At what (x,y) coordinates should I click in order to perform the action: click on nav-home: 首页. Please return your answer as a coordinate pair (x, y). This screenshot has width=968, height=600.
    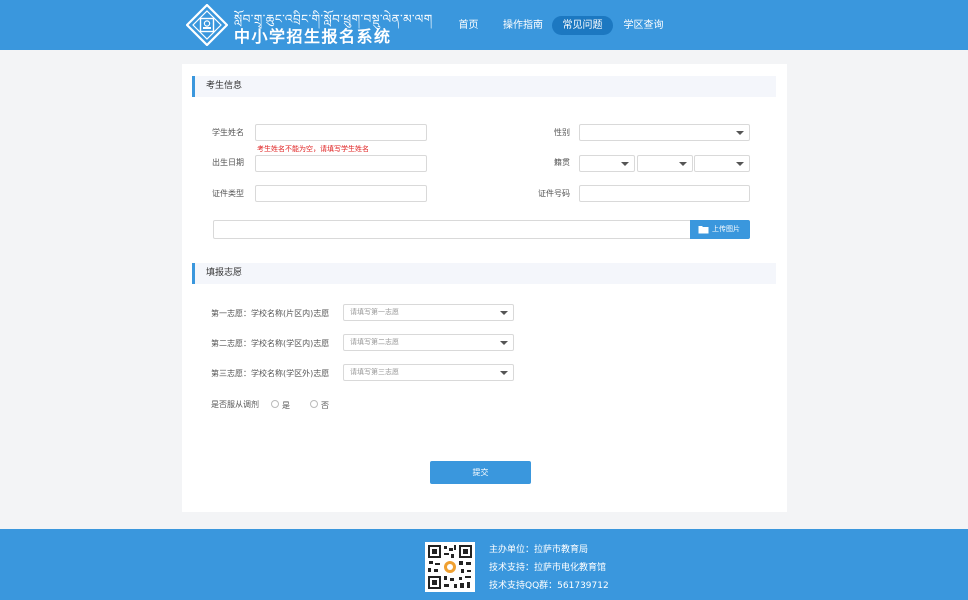
    Looking at the image, I should click on (468, 25).